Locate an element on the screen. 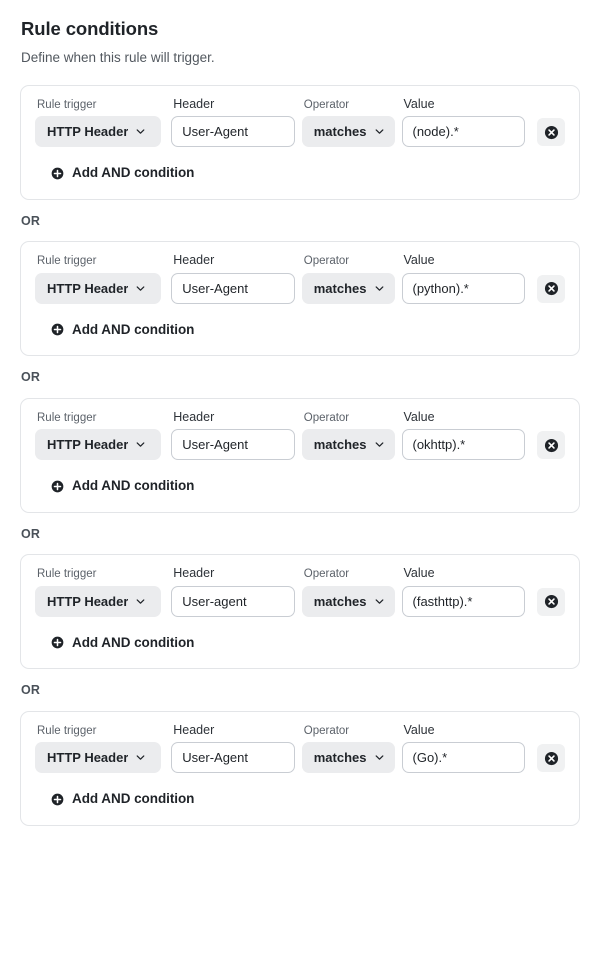  value-input: (fasthttp).* is located at coordinates (463, 601).